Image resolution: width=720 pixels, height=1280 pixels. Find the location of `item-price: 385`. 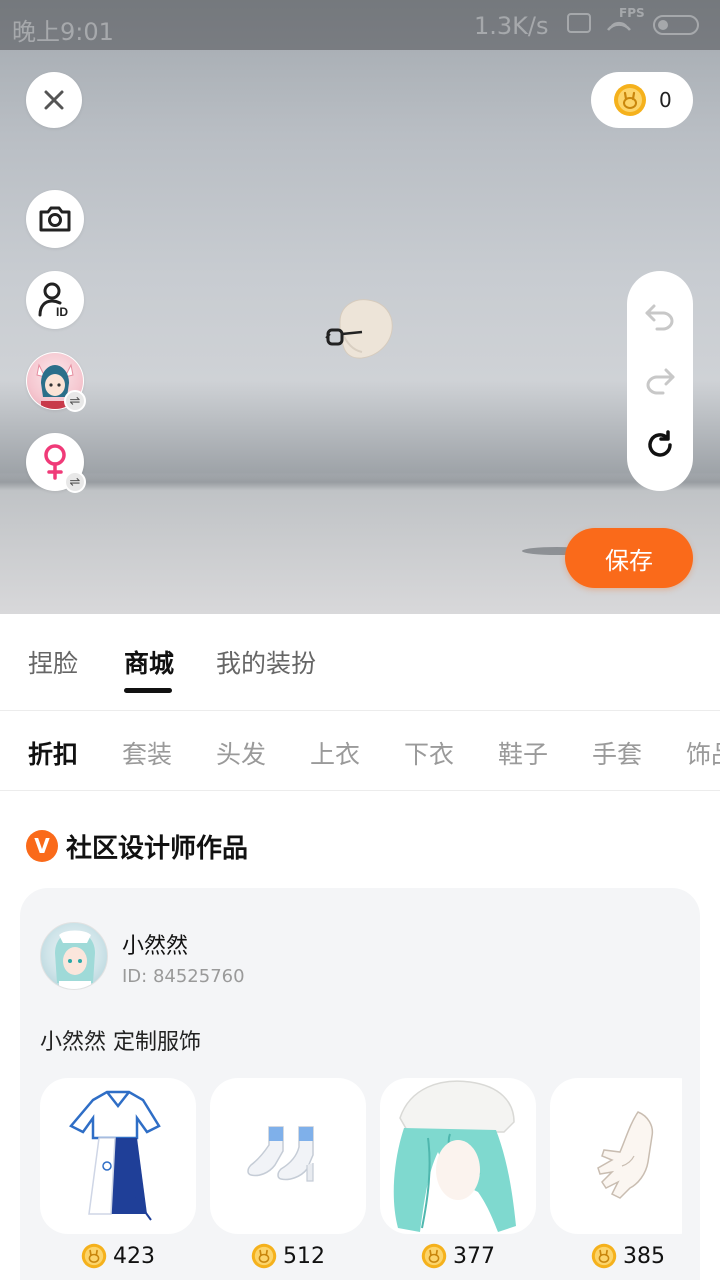

item-price: 385 is located at coordinates (616, 1256).